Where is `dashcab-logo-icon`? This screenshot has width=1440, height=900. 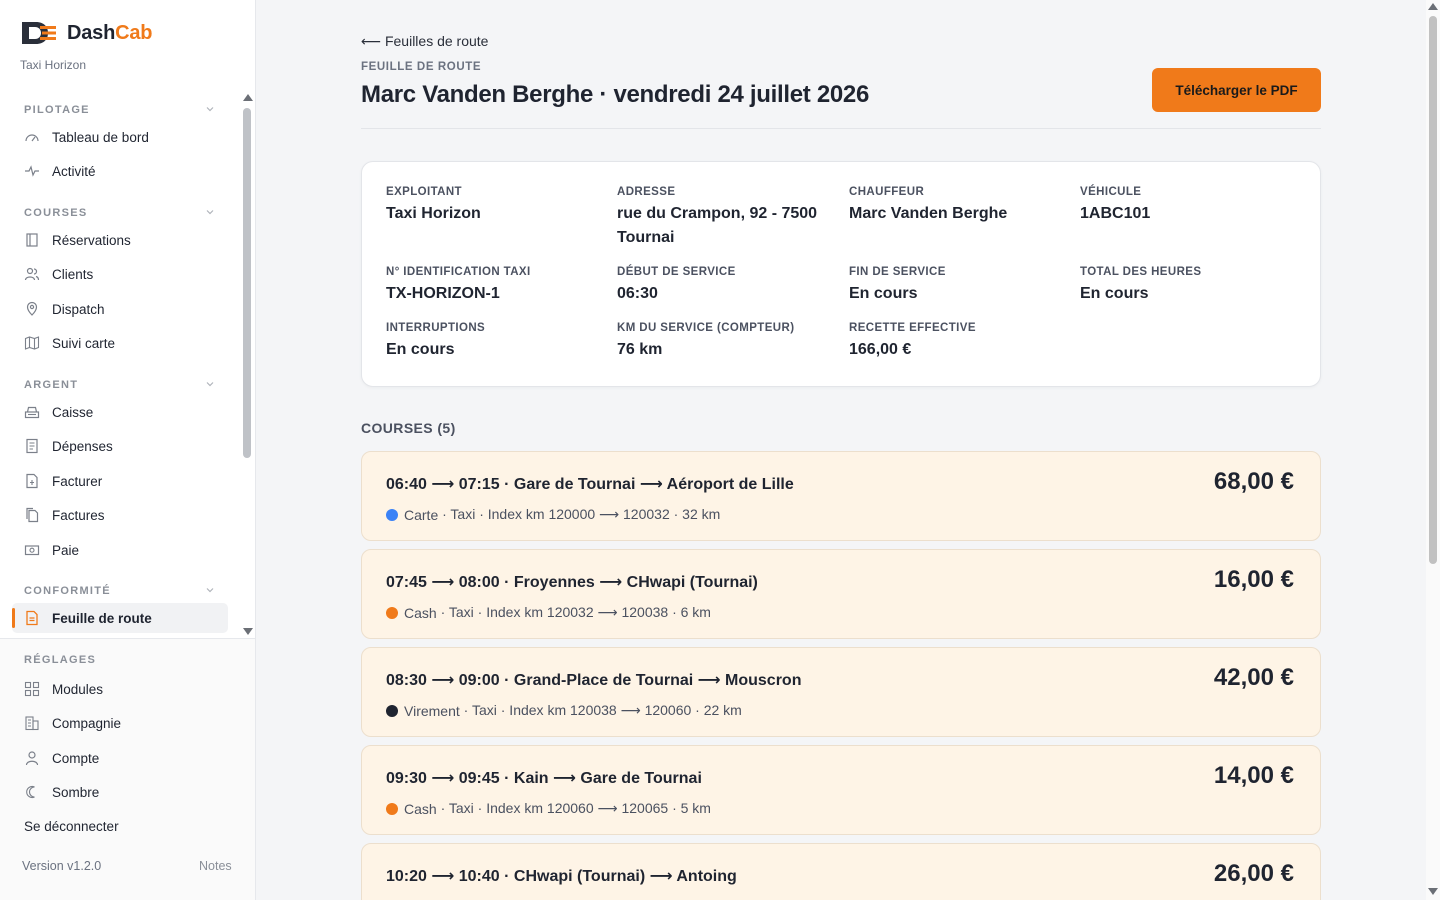
dashcab-logo-icon is located at coordinates (39, 33).